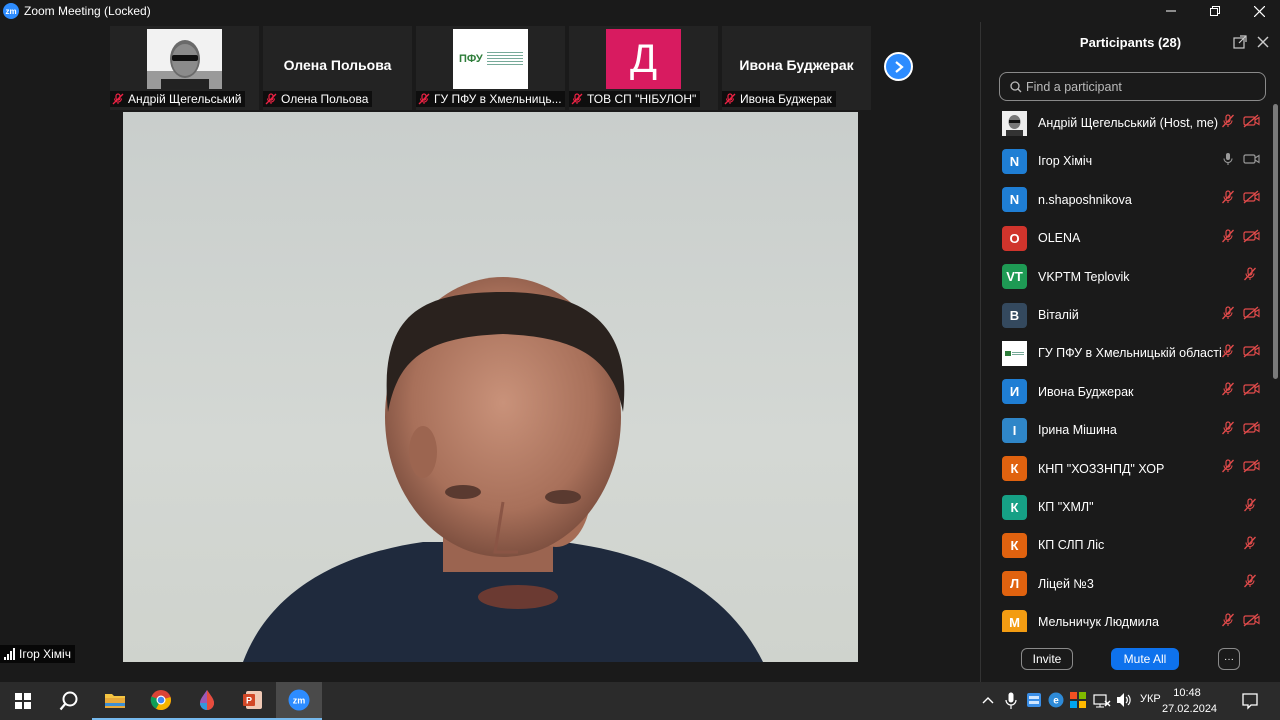 The image size is (1280, 720). I want to click on mic-on-icon, so click(1228, 161).